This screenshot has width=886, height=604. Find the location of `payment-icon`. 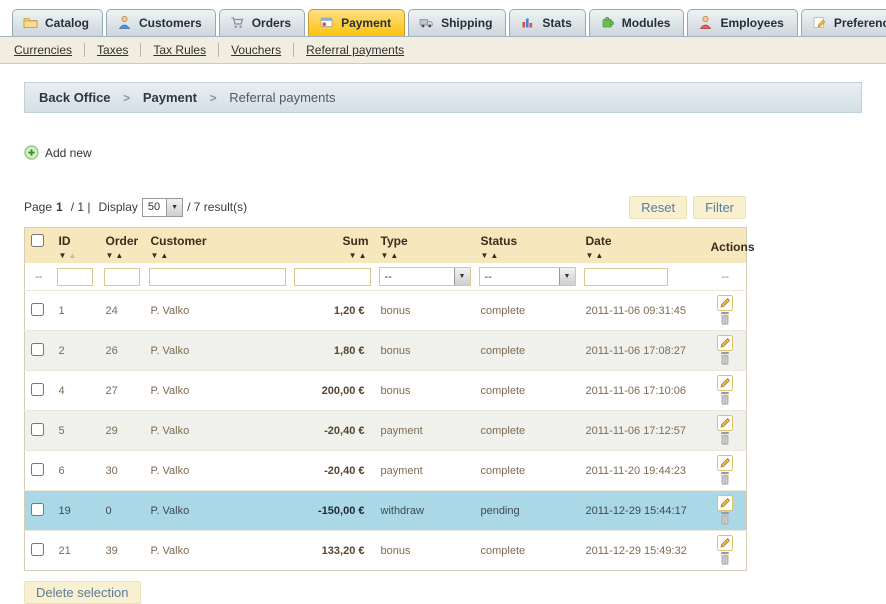

payment-icon is located at coordinates (326, 22).